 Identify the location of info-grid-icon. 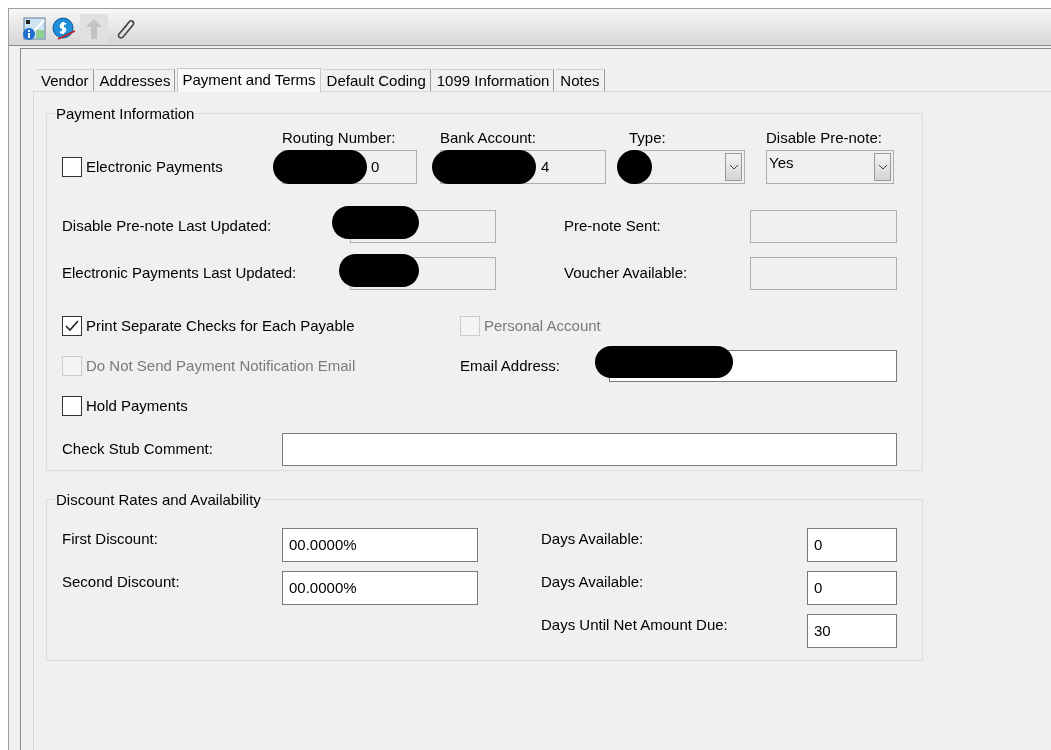
(34, 29).